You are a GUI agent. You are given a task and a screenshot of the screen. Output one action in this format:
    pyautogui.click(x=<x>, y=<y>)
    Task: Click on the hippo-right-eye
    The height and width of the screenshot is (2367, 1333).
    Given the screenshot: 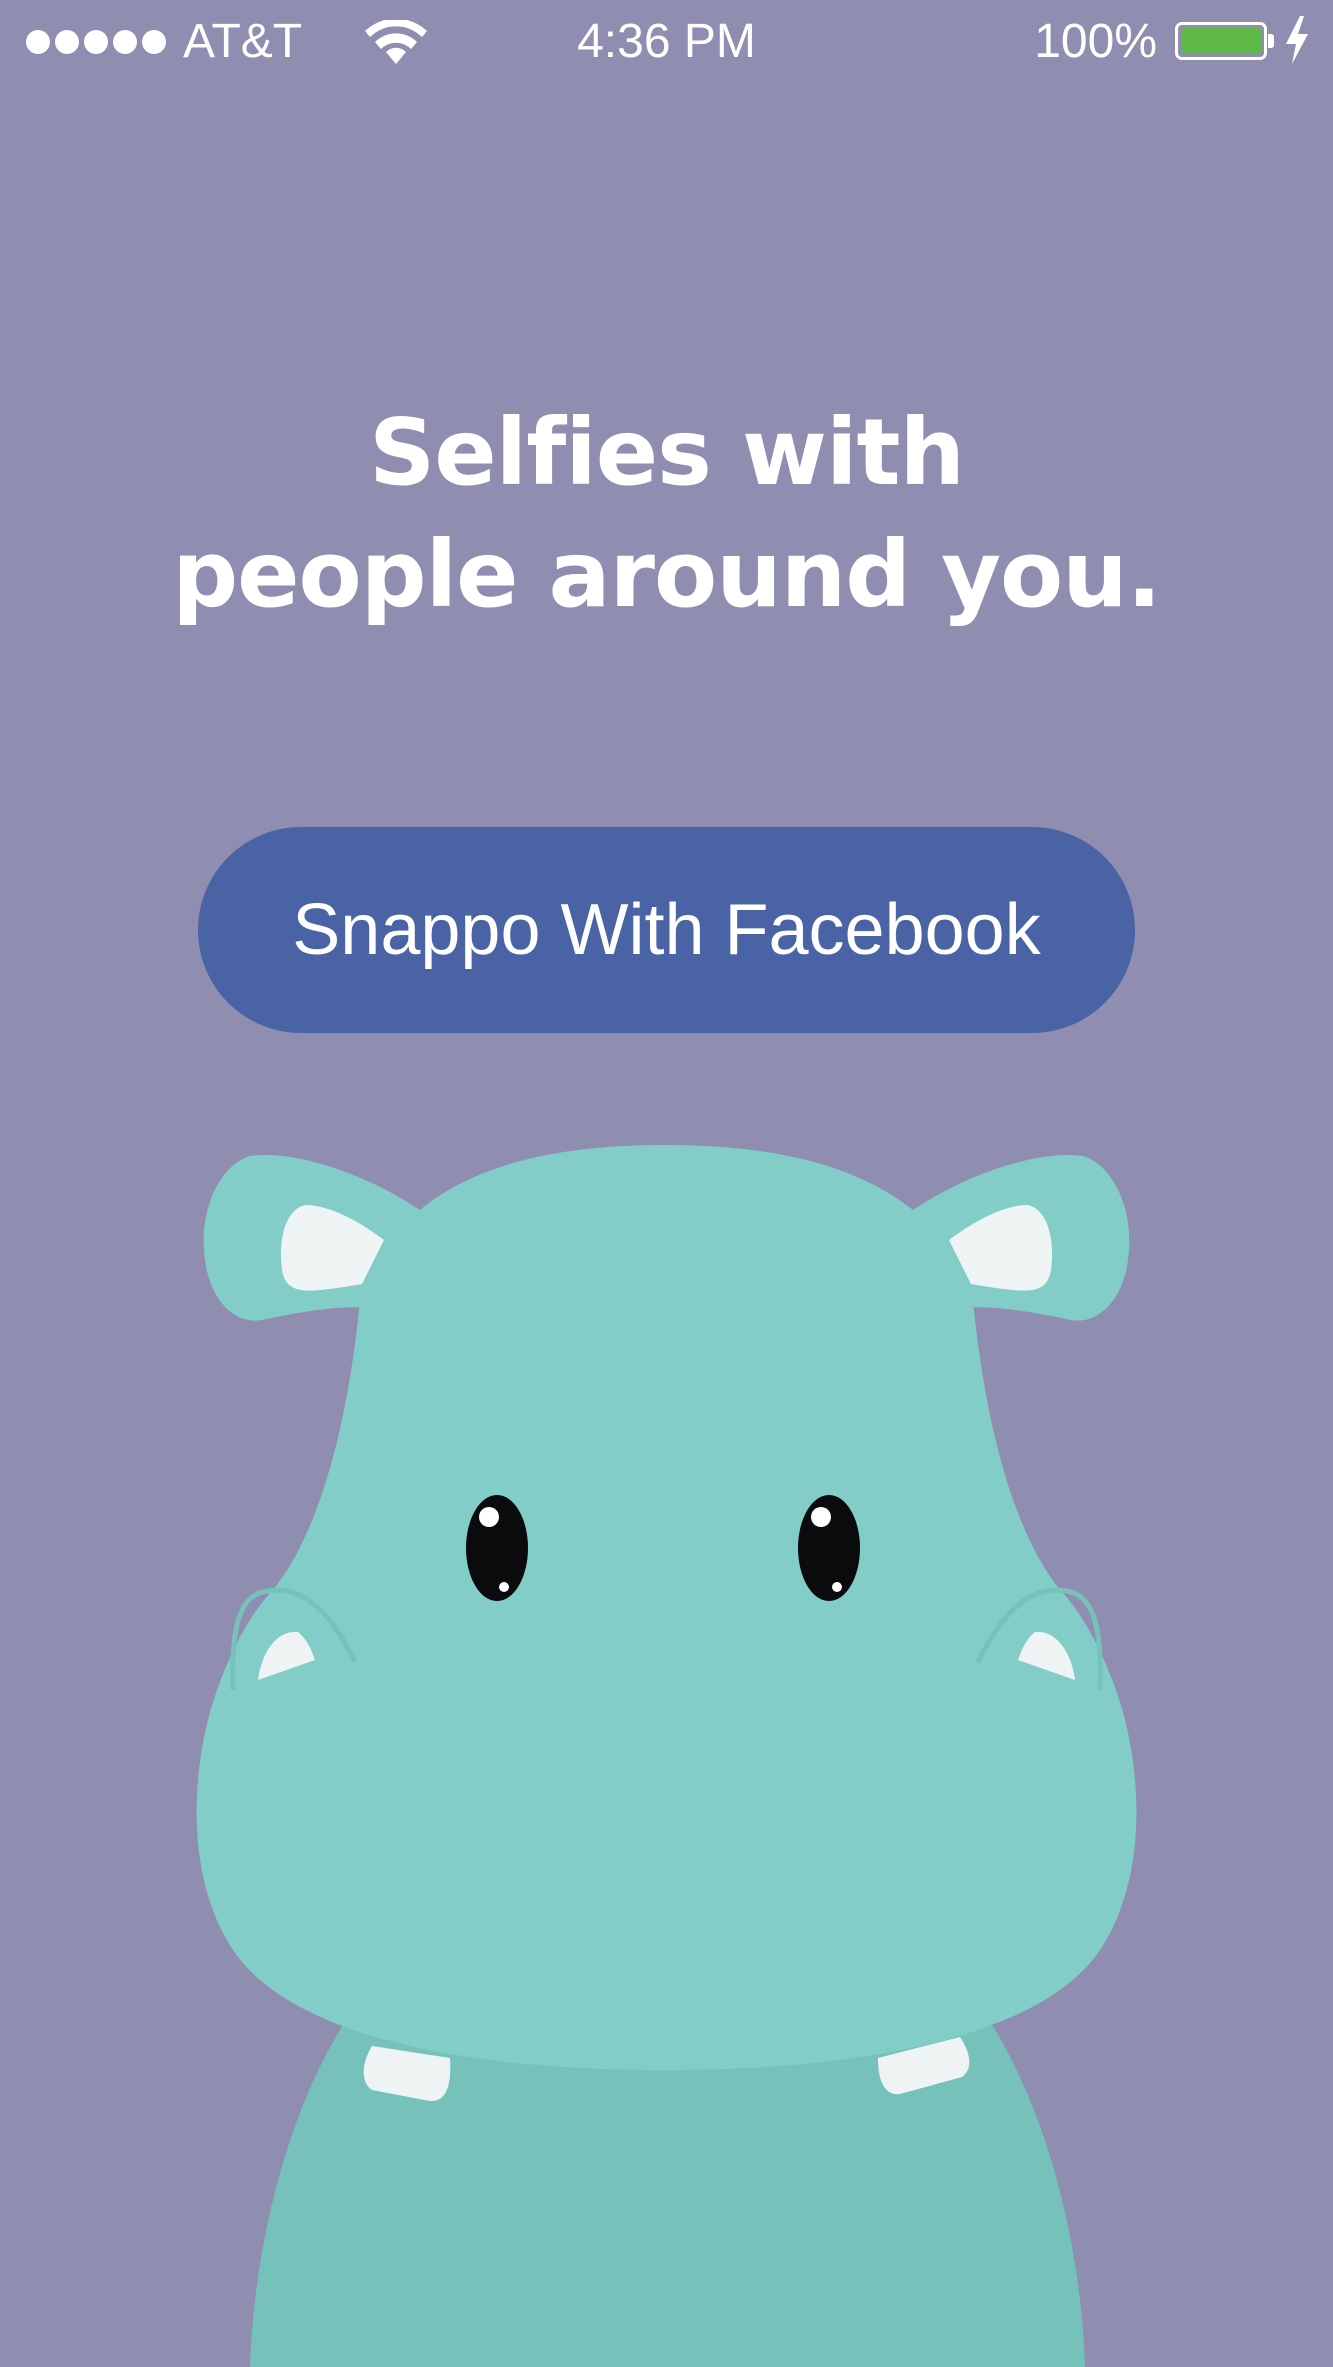 What is the action you would take?
    pyautogui.click(x=829, y=1548)
    